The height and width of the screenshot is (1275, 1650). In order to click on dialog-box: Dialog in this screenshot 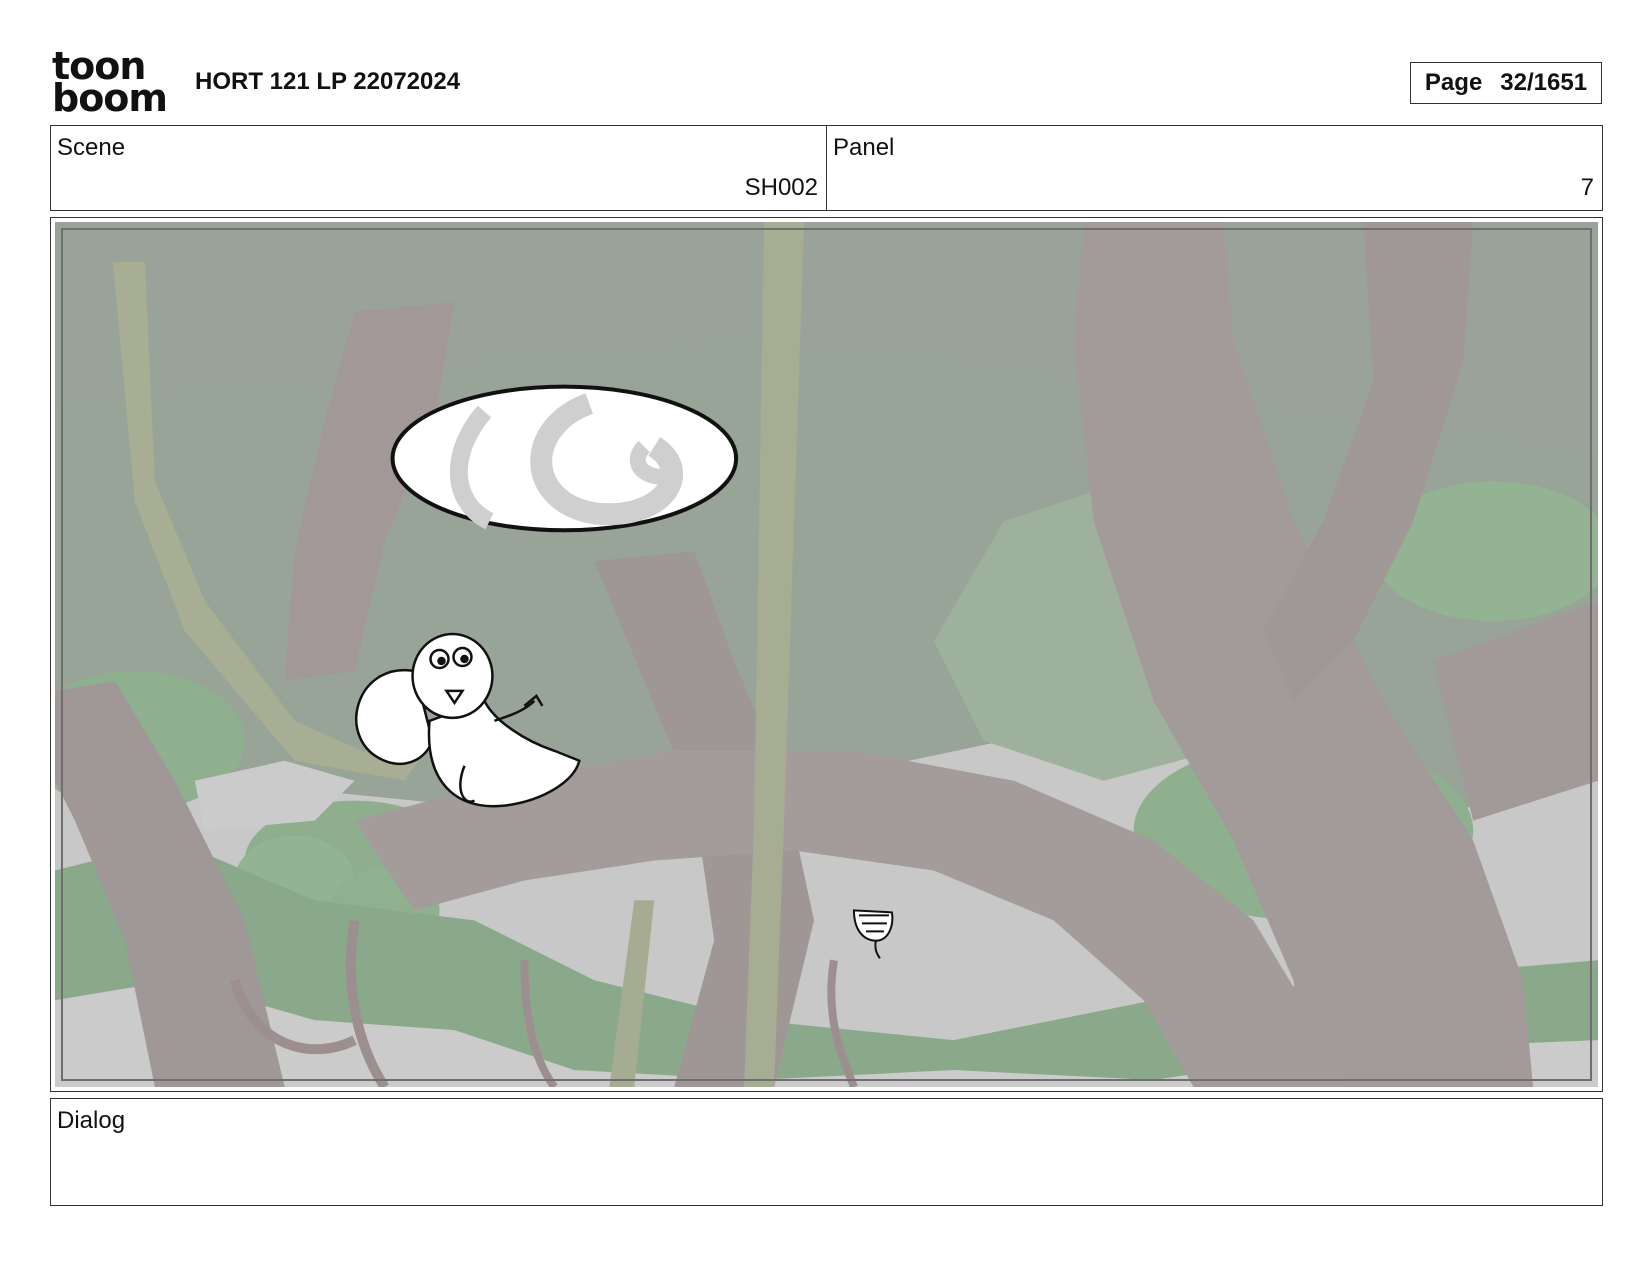, I will do `click(826, 1152)`.